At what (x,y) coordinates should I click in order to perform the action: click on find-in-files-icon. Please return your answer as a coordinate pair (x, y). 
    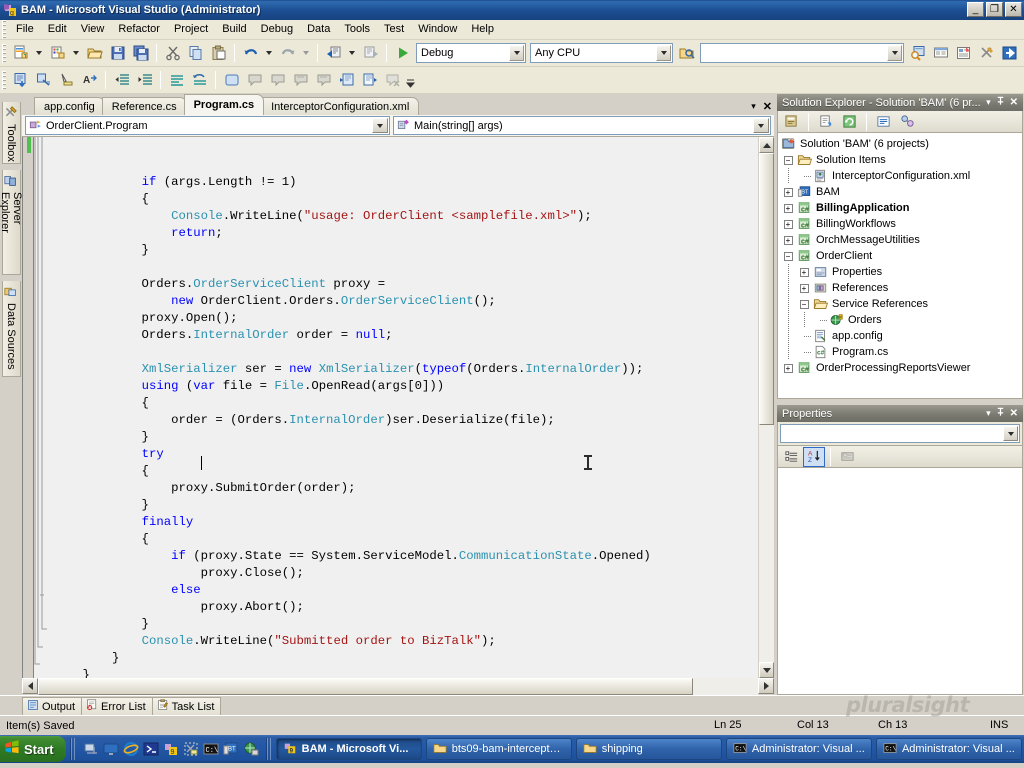
    Looking at the image, I should click on (917, 53).